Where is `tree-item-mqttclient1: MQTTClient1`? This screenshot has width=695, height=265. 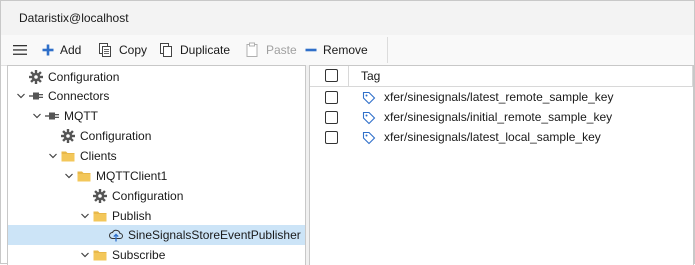
tree-item-mqttclient1: MQTTClient1 is located at coordinates (156, 176).